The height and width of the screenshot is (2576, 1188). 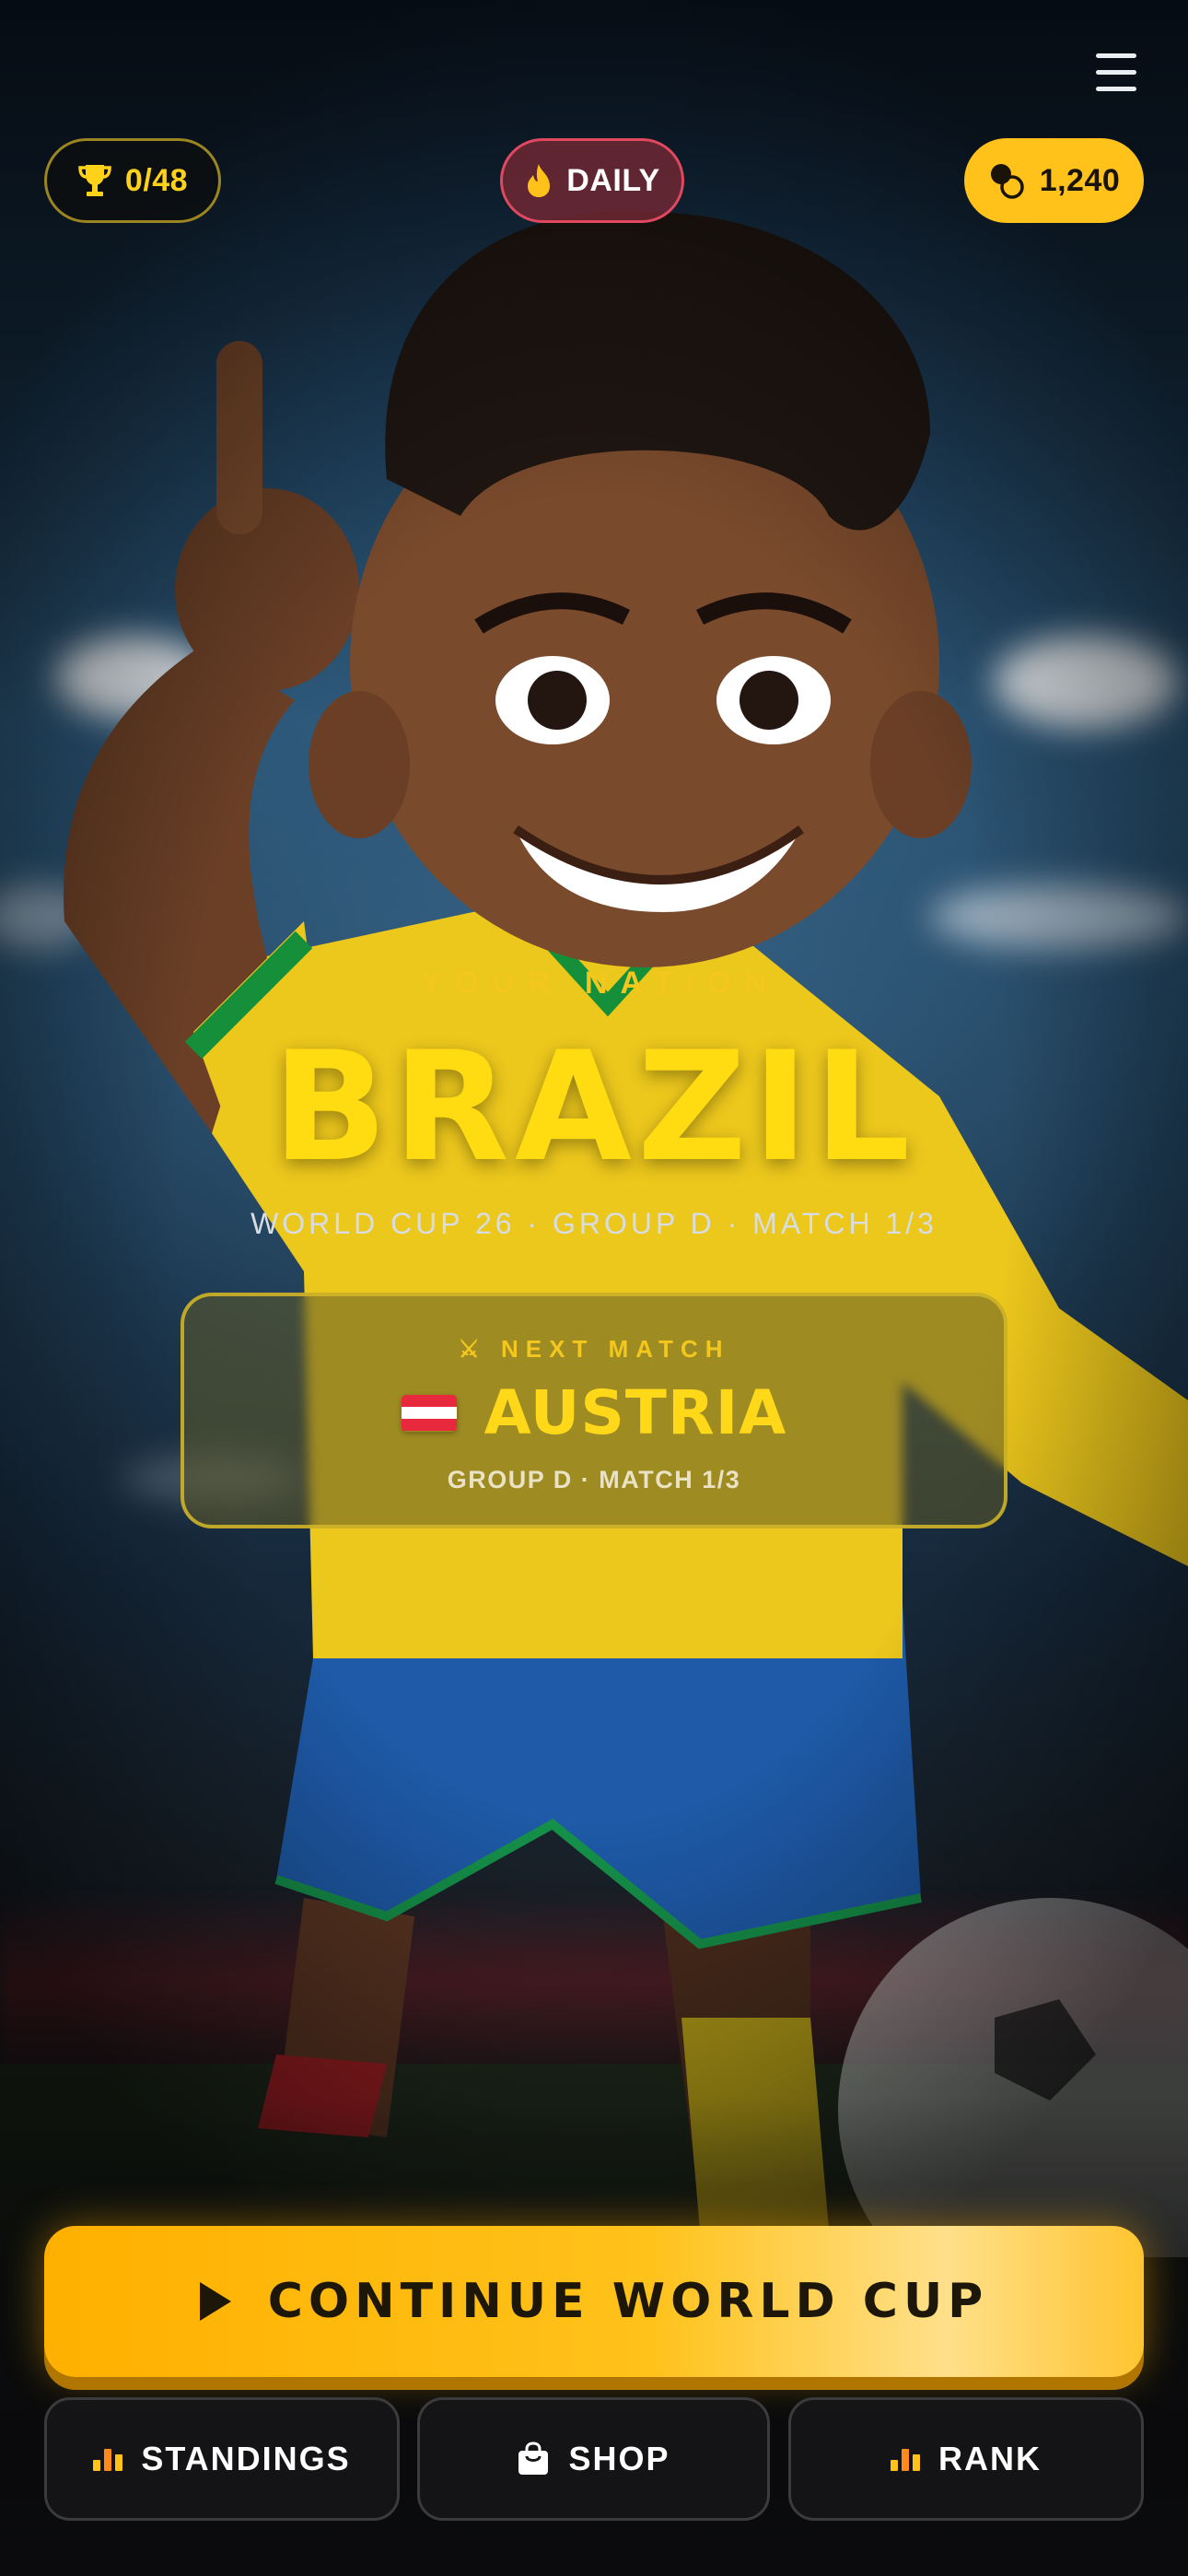 What do you see at coordinates (619, 2458) in the screenshot?
I see `shop-label: SHOP` at bounding box center [619, 2458].